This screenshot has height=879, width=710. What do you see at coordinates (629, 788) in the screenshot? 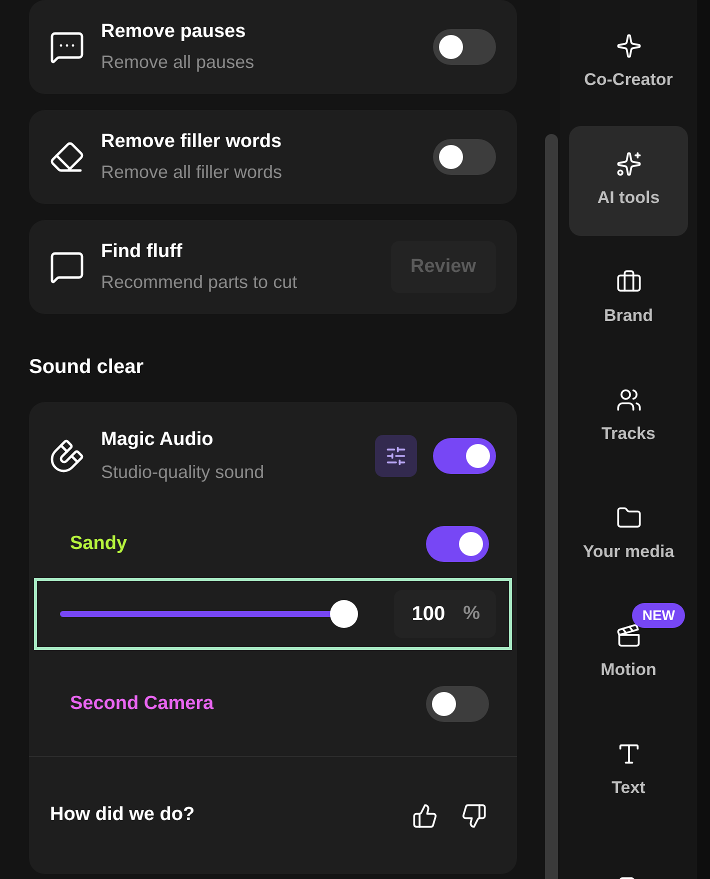
I see `sidebar-label: Text` at bounding box center [629, 788].